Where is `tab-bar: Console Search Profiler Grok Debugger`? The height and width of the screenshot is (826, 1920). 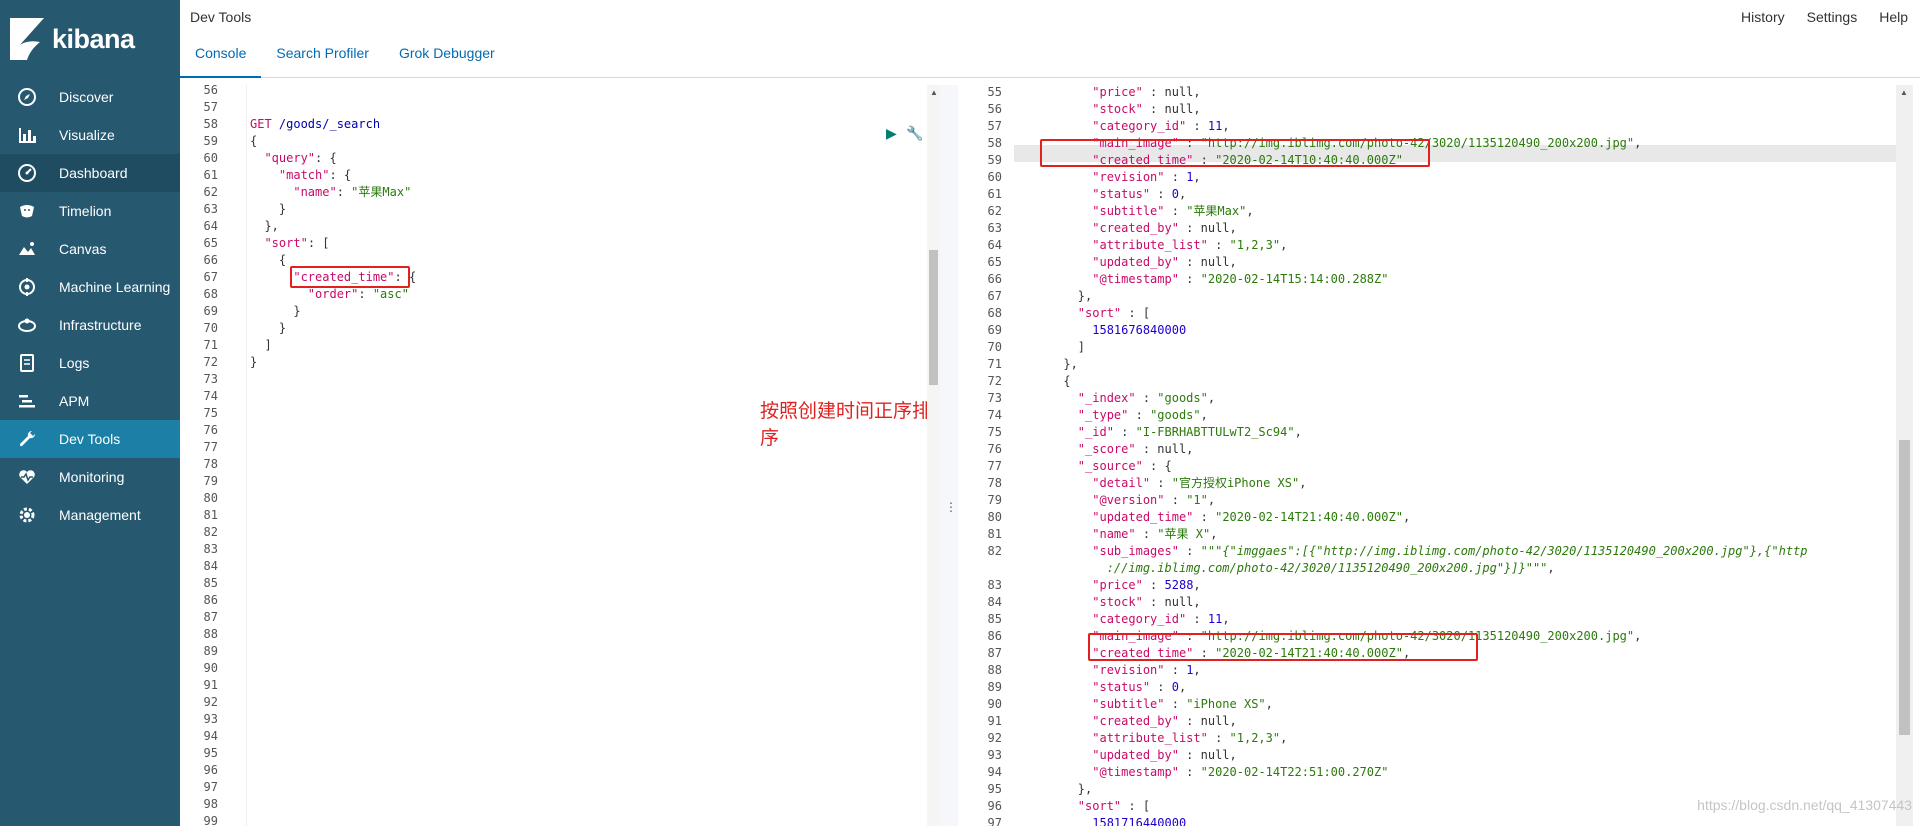
tab-bar: Console Search Profiler Grok Debugger is located at coordinates (345, 58).